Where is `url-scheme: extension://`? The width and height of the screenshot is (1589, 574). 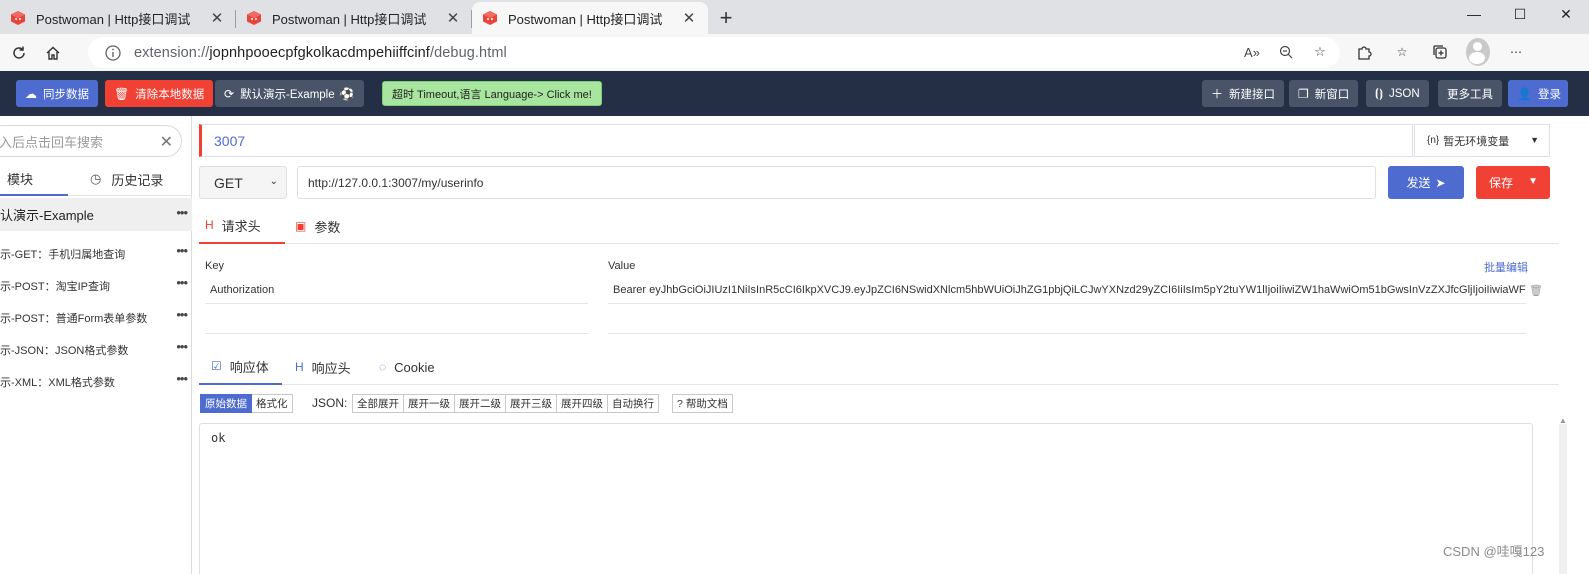 url-scheme: extension:// is located at coordinates (172, 52).